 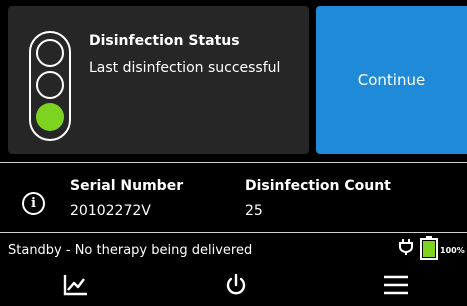 What do you see at coordinates (429, 248) in the screenshot?
I see `battery-icon` at bounding box center [429, 248].